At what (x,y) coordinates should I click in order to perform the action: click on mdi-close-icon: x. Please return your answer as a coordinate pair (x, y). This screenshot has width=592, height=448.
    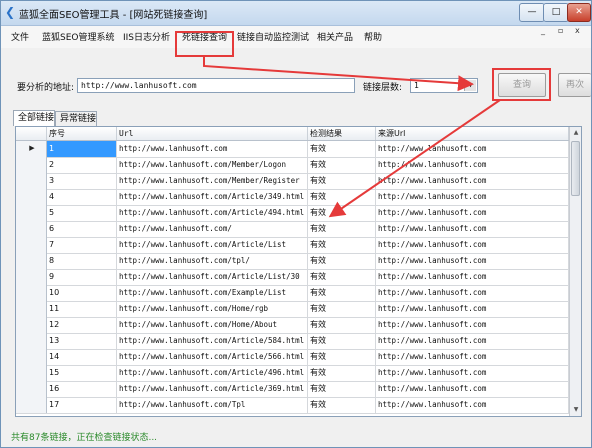
    Looking at the image, I should click on (577, 30).